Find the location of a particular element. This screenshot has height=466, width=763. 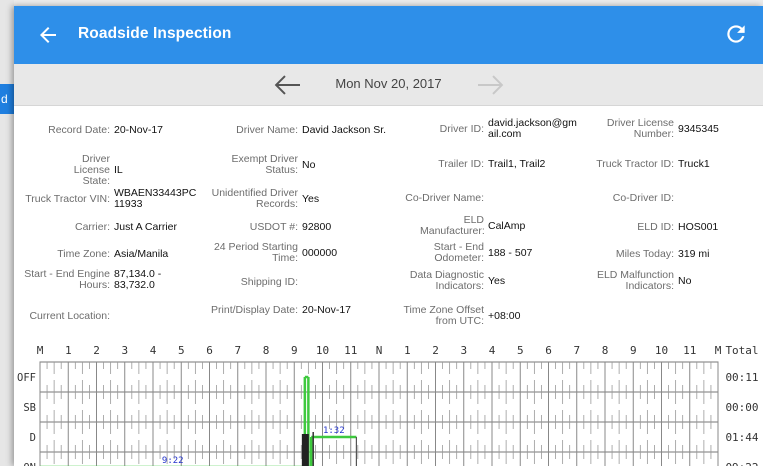

eld-manufacturer-field: ELD Manufacturer: CalAmp is located at coordinates (459, 226).